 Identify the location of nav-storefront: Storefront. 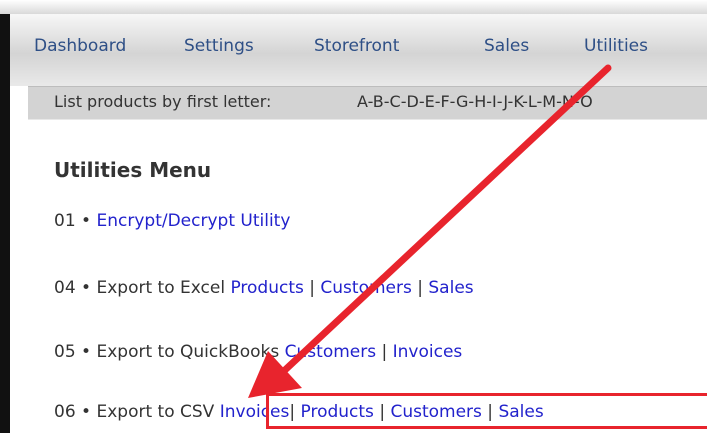
(356, 46).